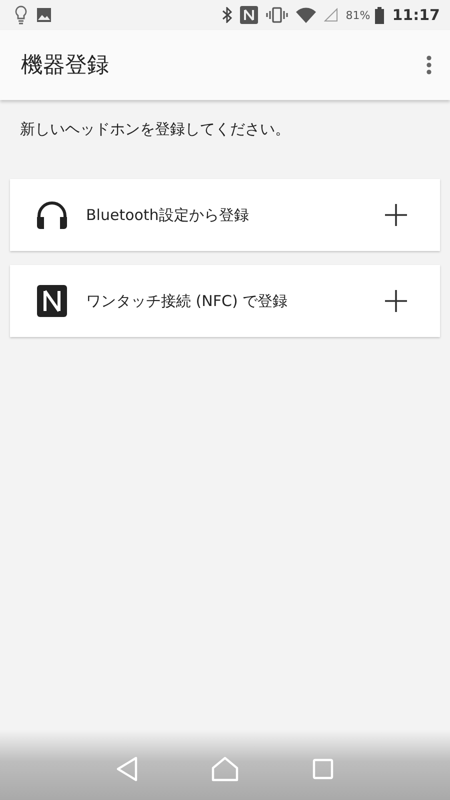  Describe the element at coordinates (416, 15) in the screenshot. I see `clock: 11:17` at that location.